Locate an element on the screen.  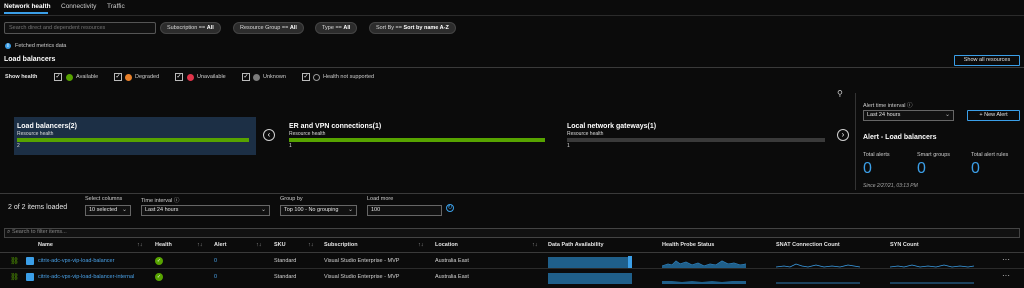
health-not-supported-checkbox: ✓ is located at coordinates (306, 77).